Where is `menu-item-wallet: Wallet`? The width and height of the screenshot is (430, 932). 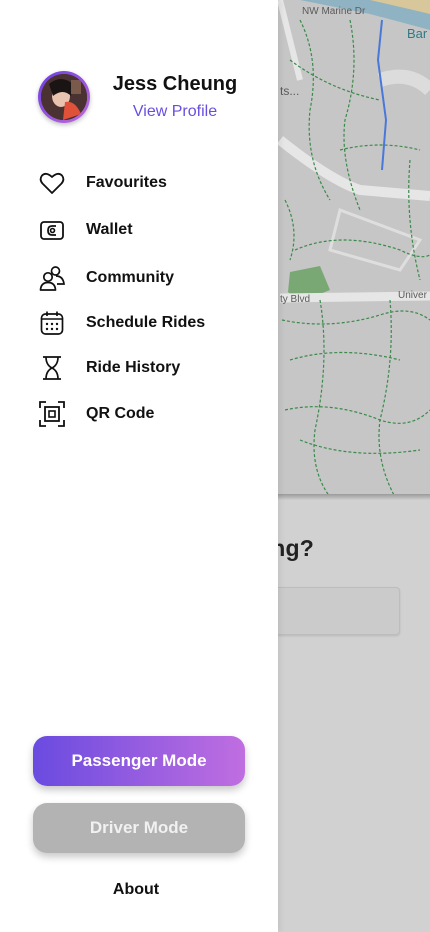
menu-item-wallet: Wallet is located at coordinates (148, 230).